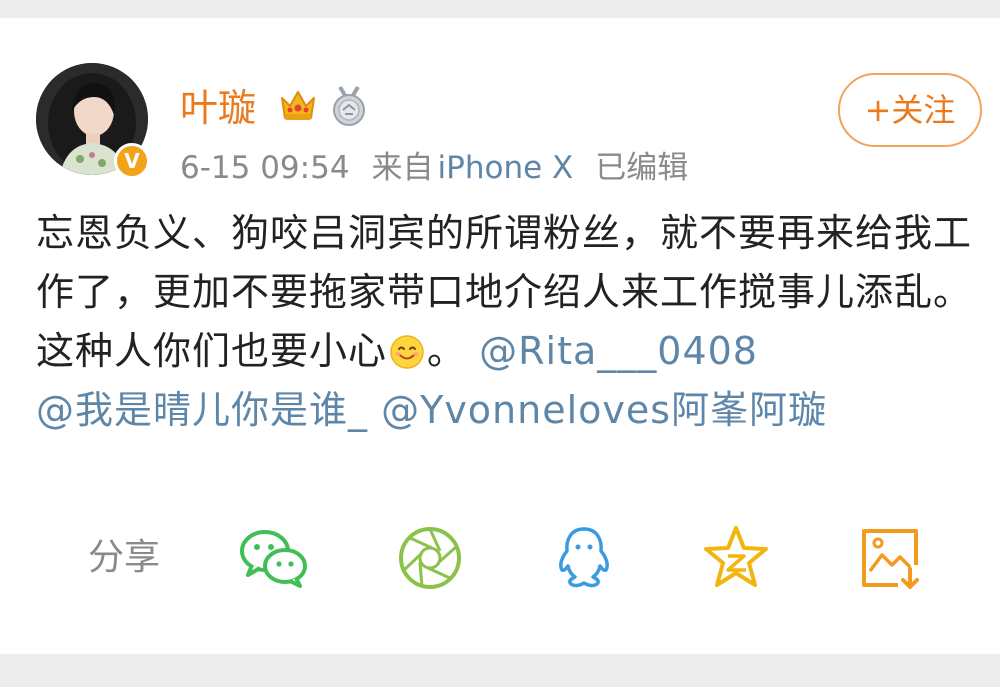  I want to click on user-avatar: V, so click(93, 121).